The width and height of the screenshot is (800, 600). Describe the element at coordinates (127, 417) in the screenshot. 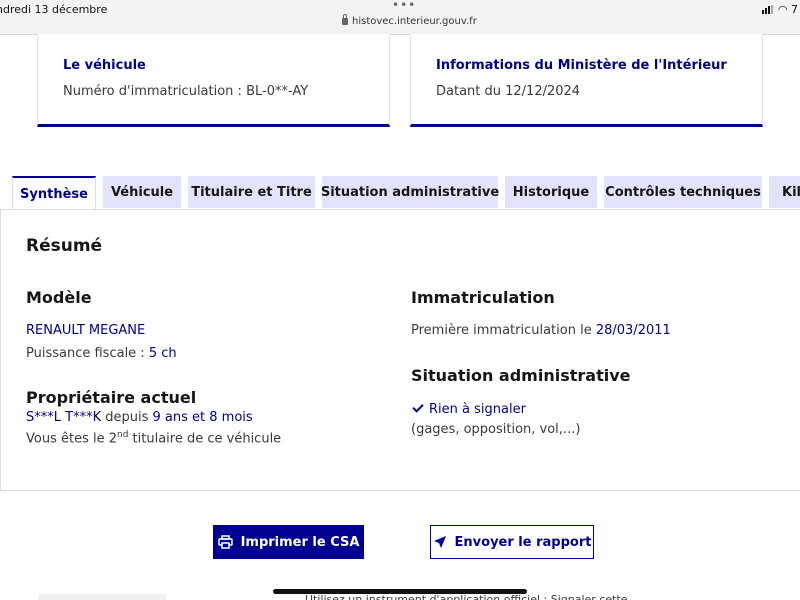

I see `owner-since-label: depuis` at that location.